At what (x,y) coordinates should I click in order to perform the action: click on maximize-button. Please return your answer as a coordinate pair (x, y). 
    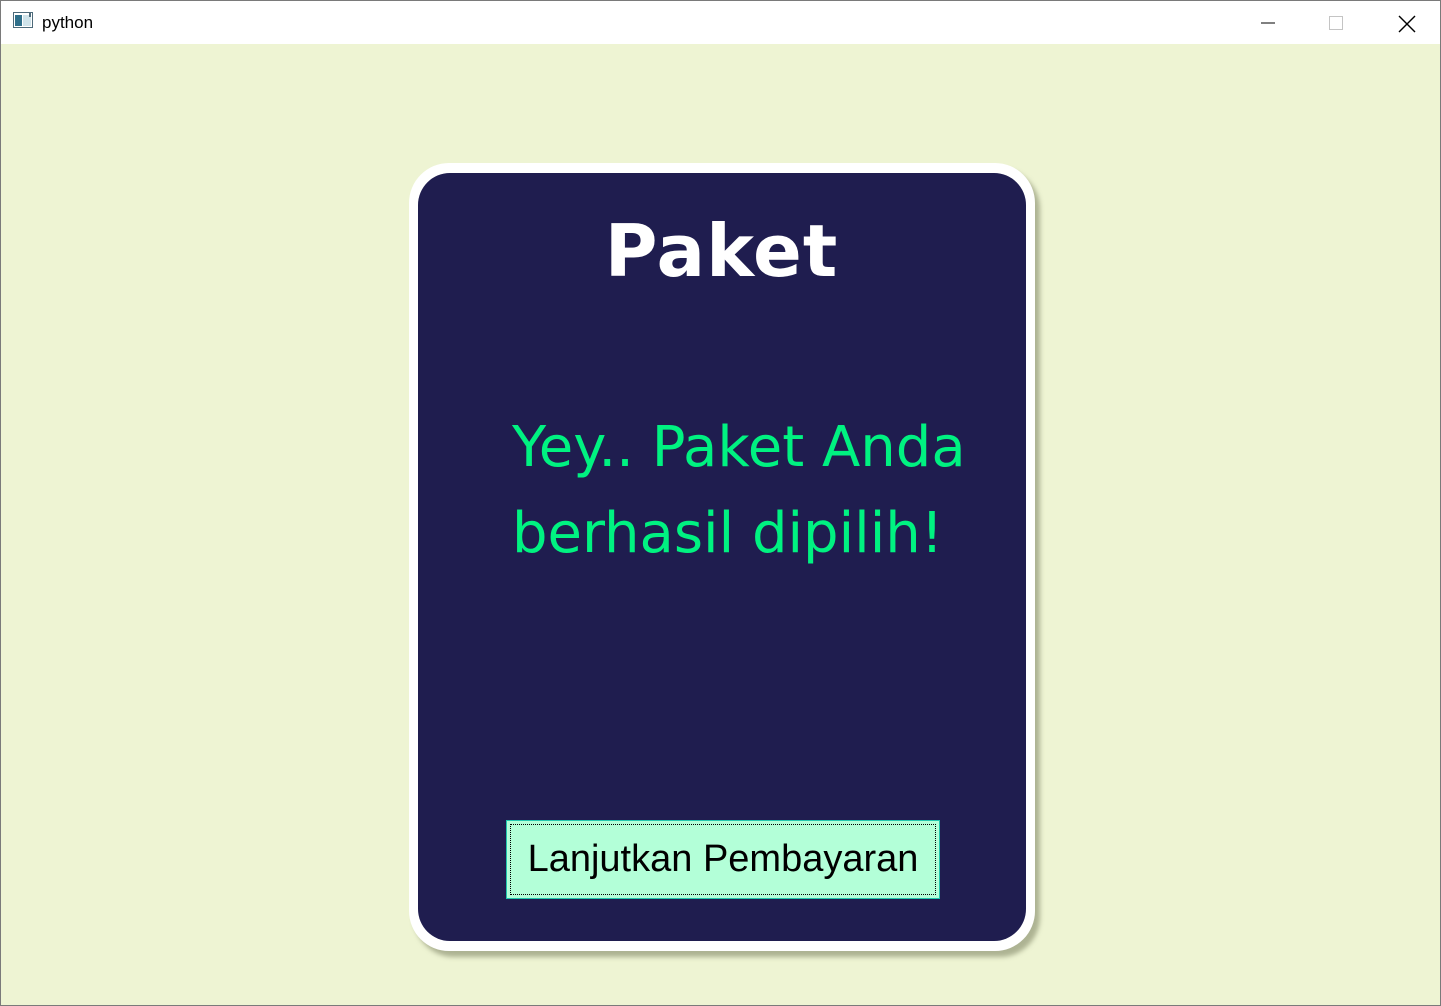
    Looking at the image, I should click on (1336, 22).